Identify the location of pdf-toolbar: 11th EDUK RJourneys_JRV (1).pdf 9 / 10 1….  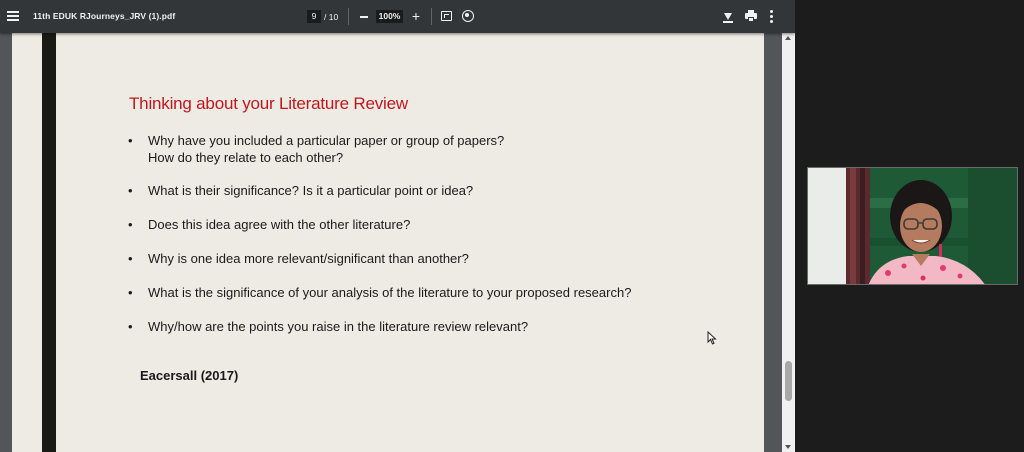
(397, 16).